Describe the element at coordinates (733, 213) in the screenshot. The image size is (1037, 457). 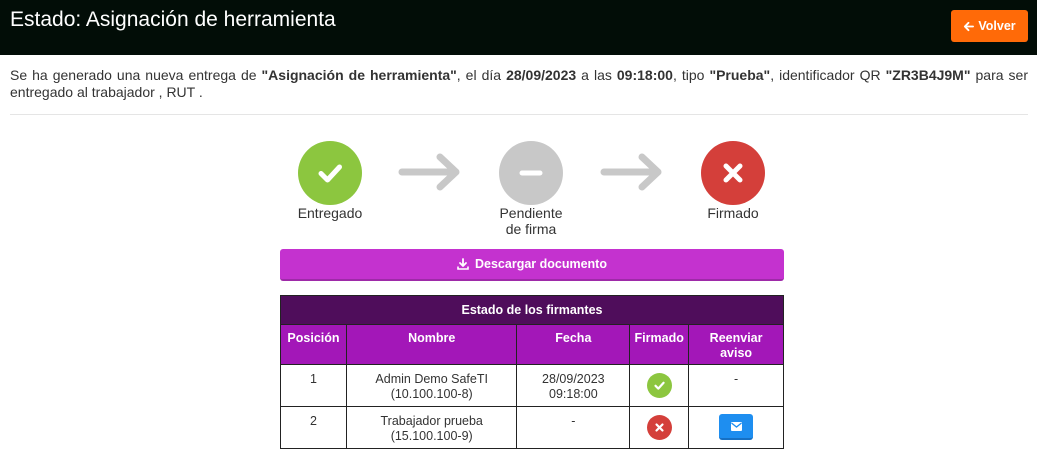
I see `step-signed-label: Firmado` at that location.